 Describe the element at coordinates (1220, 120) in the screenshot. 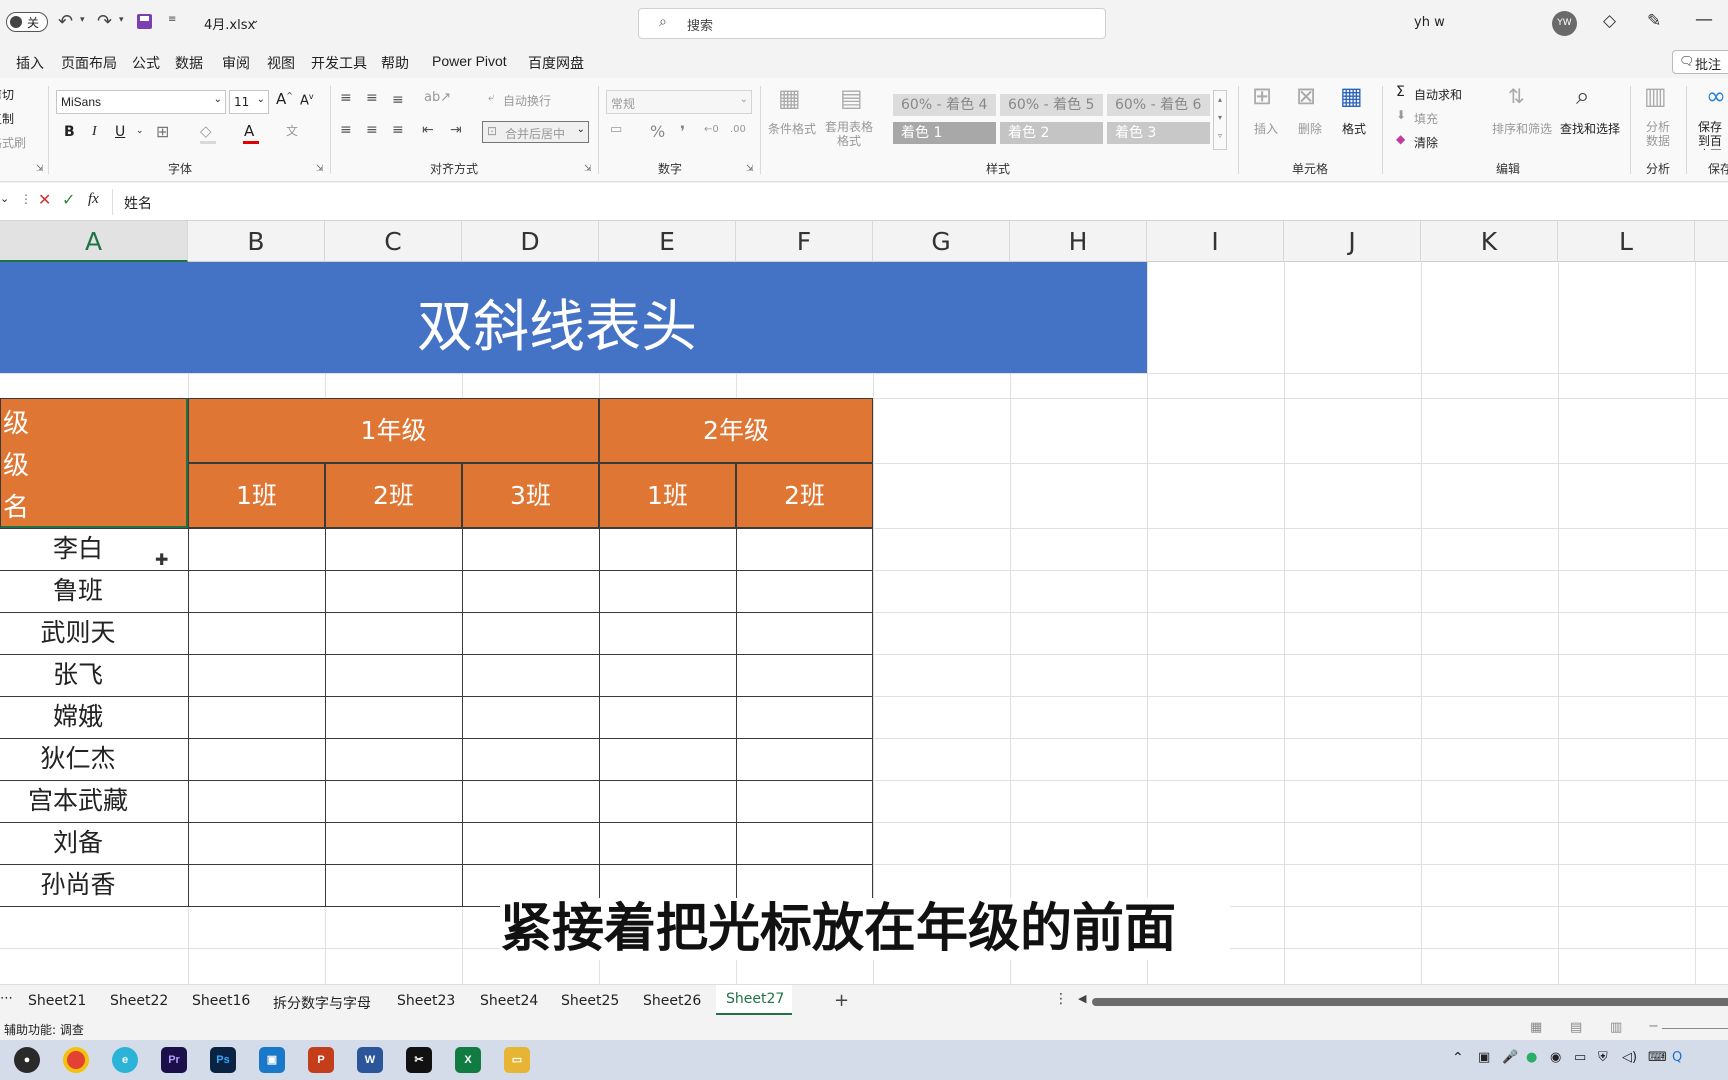

I see `styles-scroll: ▴ ▾ ▿` at that location.